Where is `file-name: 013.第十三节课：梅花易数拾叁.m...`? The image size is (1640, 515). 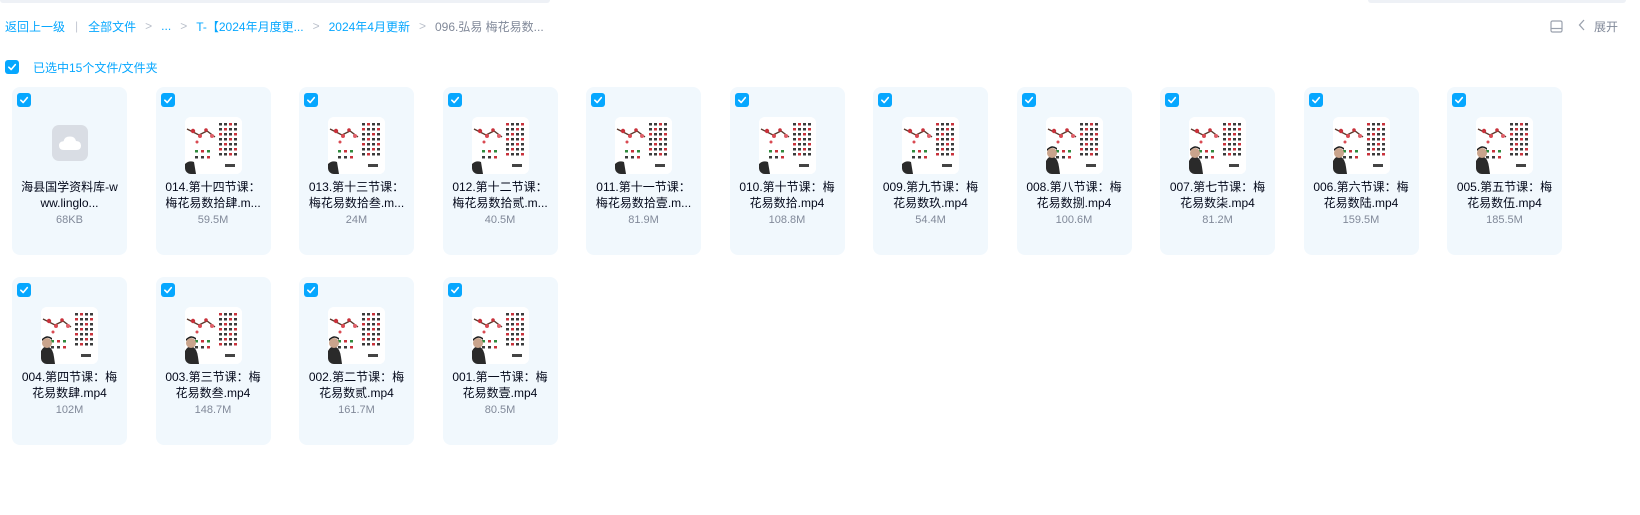 file-name: 013.第十三节课：梅花易数拾叁.m... is located at coordinates (356, 195).